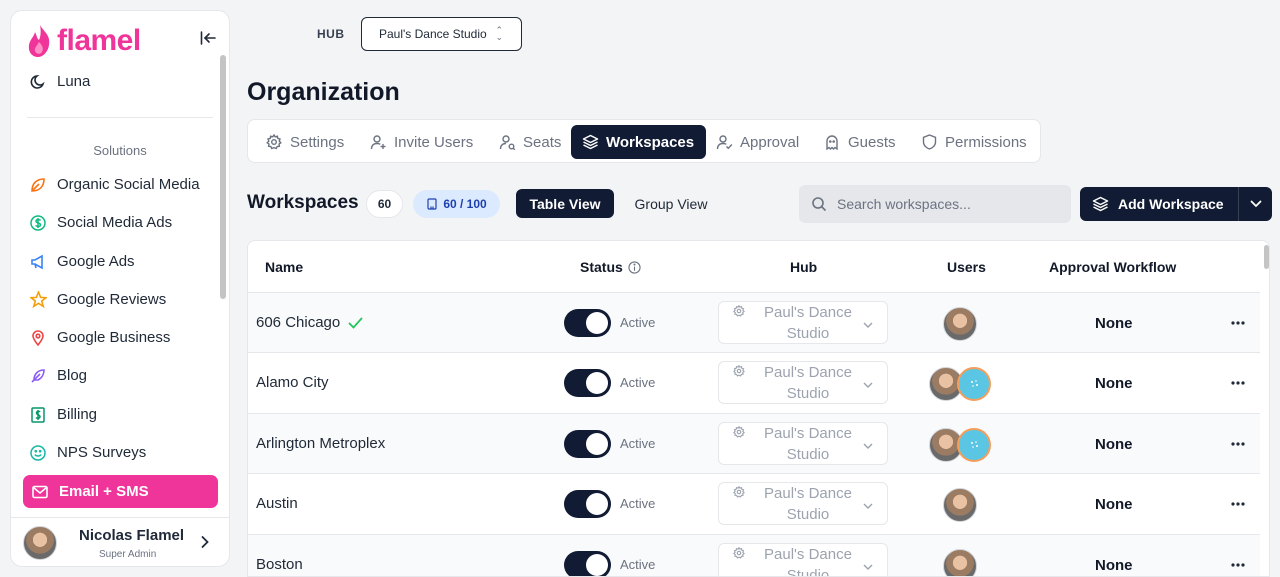  Describe the element at coordinates (868, 506) in the screenshot. I see `chevron-down-icon` at that location.